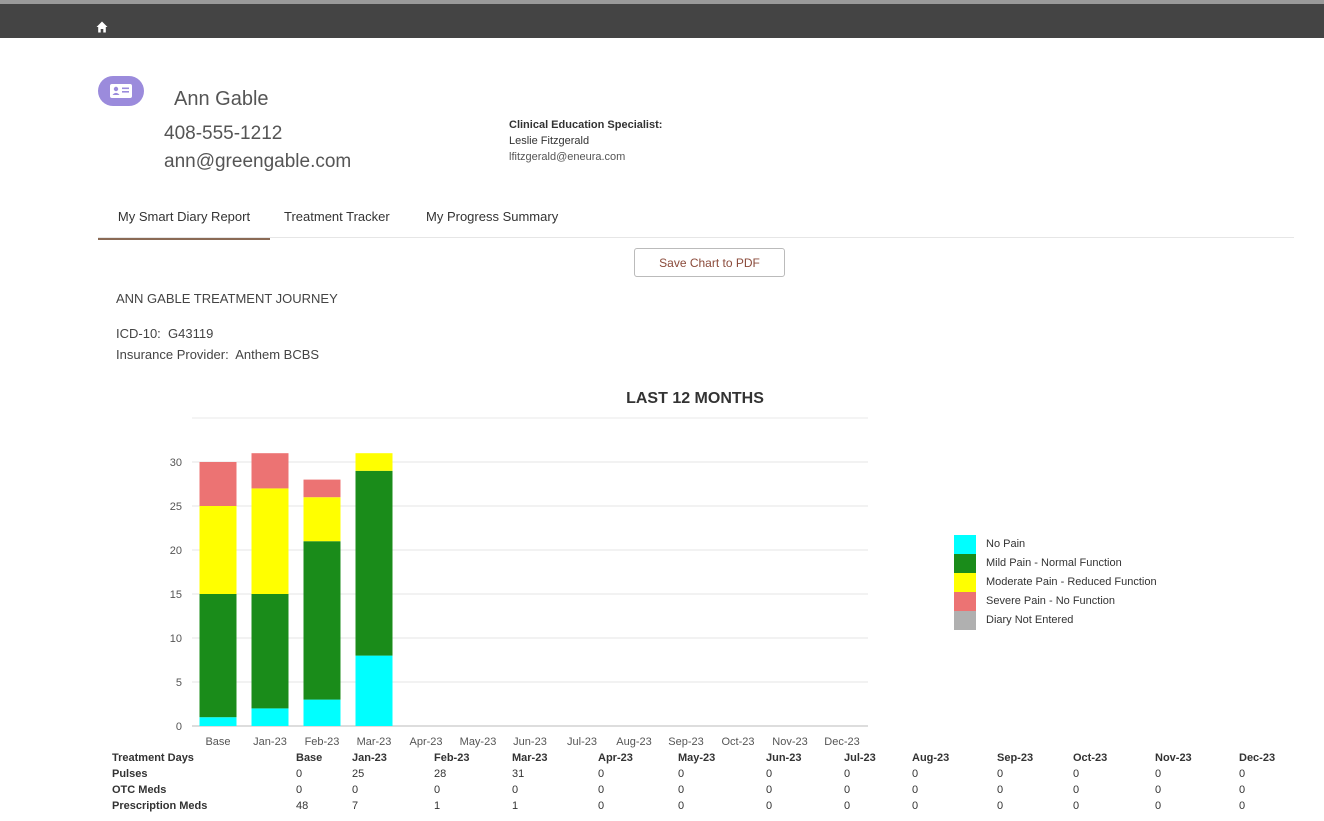  What do you see at coordinates (176, 639) in the screenshot?
I see `y-tick-label: 10` at bounding box center [176, 639].